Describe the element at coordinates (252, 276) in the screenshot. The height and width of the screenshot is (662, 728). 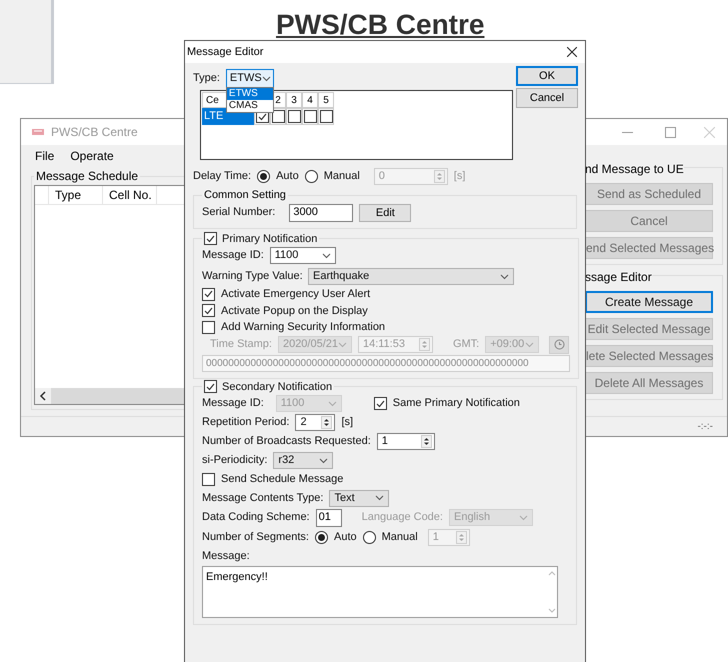
I see `field-label: Warning Type Value:` at that location.